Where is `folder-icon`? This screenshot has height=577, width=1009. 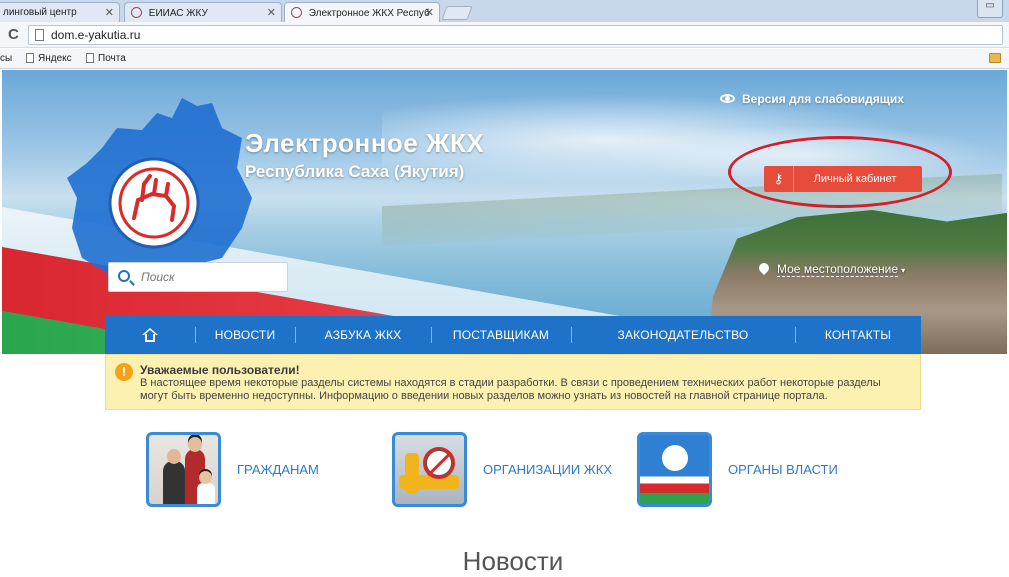
folder-icon is located at coordinates (995, 58).